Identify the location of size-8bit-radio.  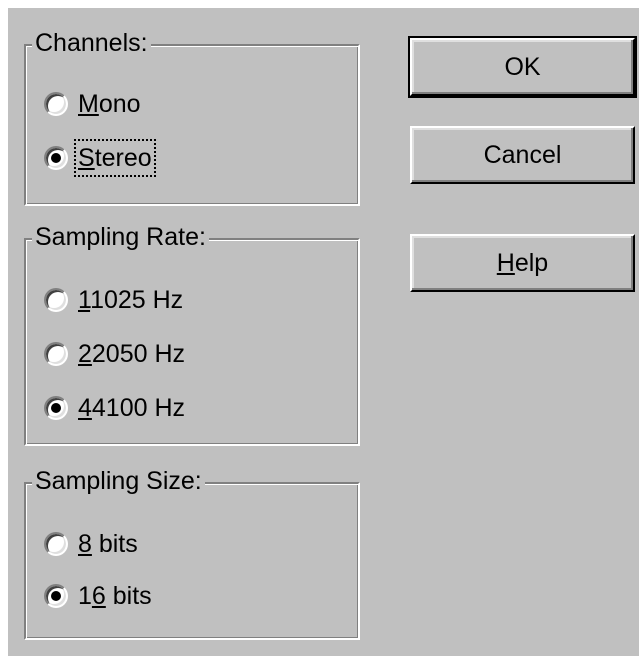
(56, 544).